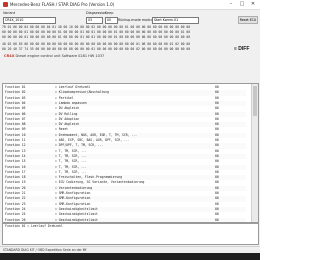  What do you see at coordinates (96, 13) in the screenshot?
I see `diagsession-label: Diagsession` at bounding box center [96, 13].